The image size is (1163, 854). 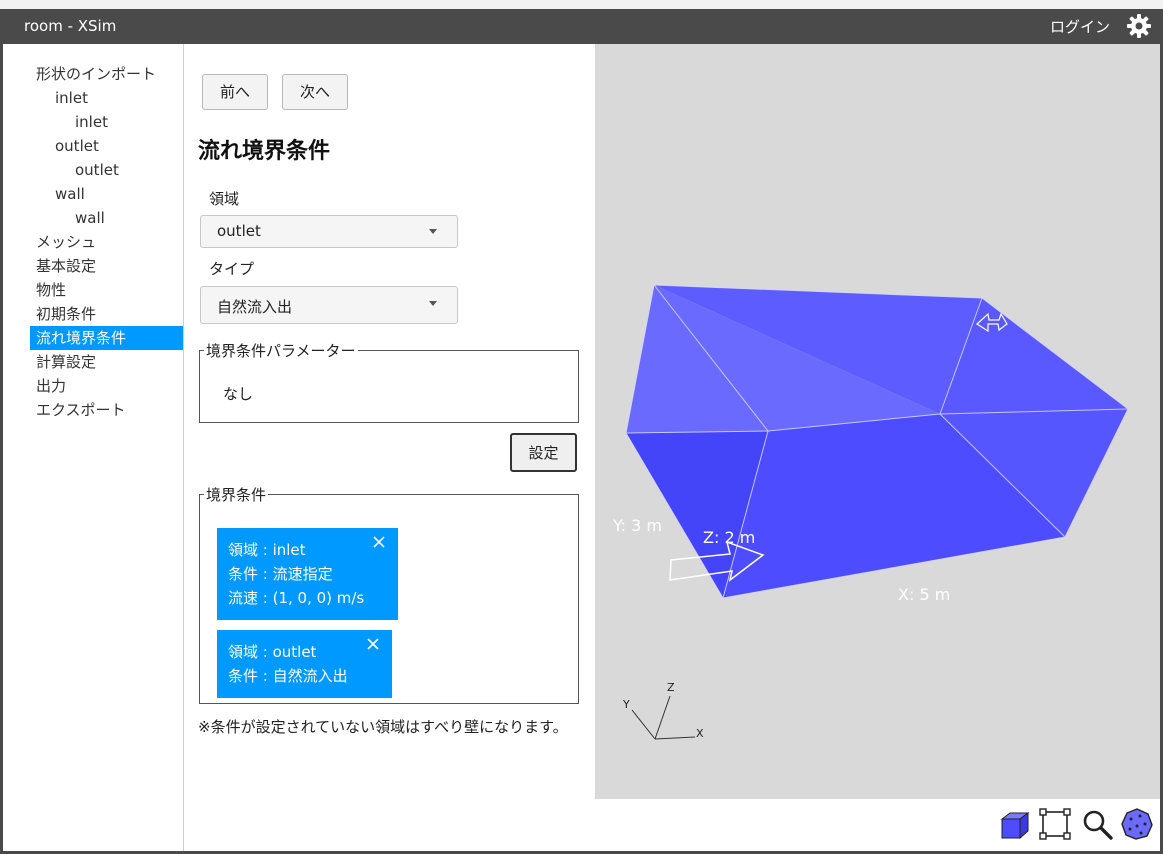 What do you see at coordinates (70, 26) in the screenshot?
I see `app-title: room - XSim` at bounding box center [70, 26].